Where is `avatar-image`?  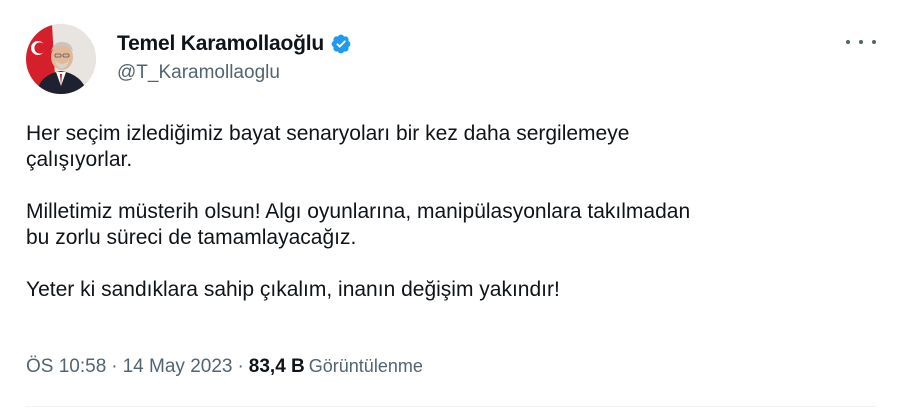
avatar-image is located at coordinates (61, 59).